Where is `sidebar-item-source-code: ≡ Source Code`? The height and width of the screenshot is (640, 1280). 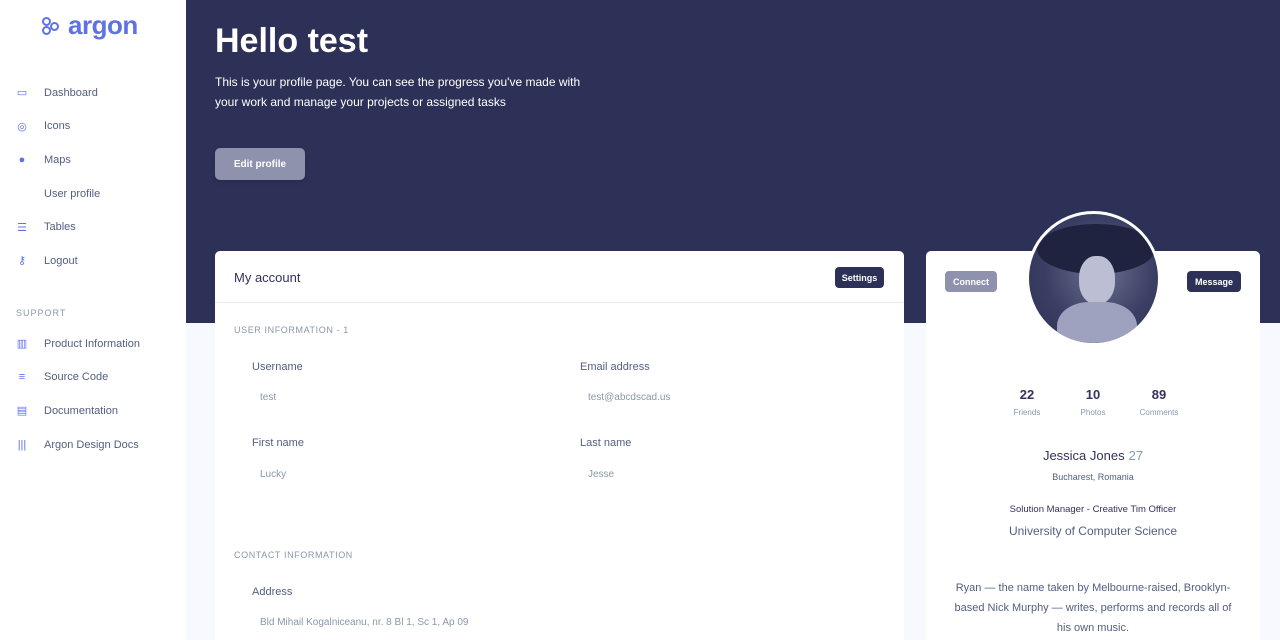
sidebar-item-source-code: ≡ Source Code is located at coordinates (93, 378).